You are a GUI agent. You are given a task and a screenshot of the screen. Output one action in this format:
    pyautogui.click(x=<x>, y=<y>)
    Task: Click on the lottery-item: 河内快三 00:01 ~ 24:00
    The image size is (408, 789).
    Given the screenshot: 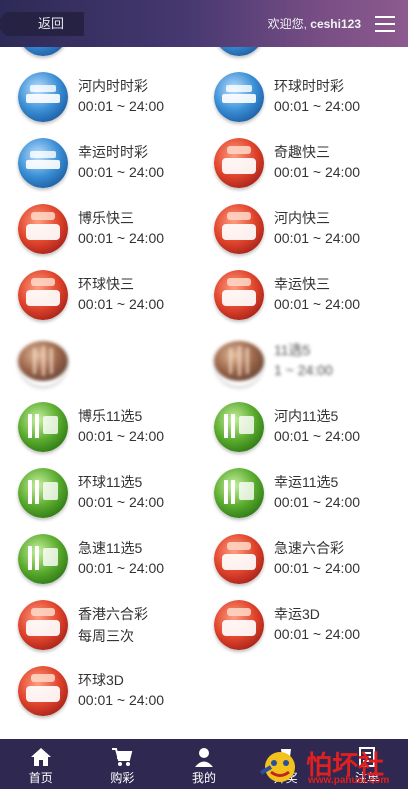 What is the action you would take?
    pyautogui.click(x=294, y=231)
    